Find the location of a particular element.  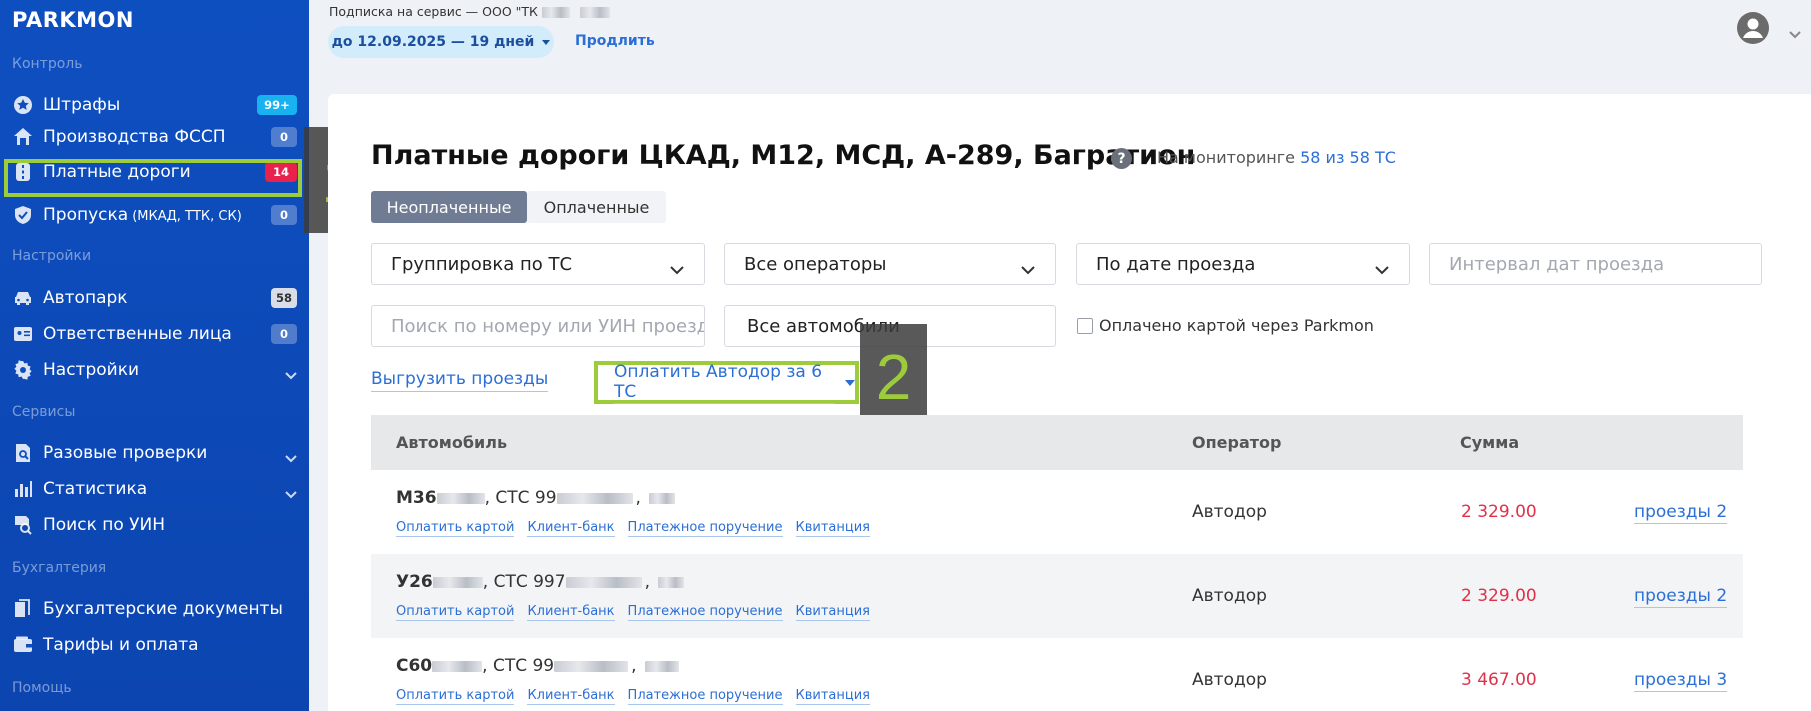

subscription-date-dropdown: до 12.09.2025 — 19 дней is located at coordinates (441, 42).